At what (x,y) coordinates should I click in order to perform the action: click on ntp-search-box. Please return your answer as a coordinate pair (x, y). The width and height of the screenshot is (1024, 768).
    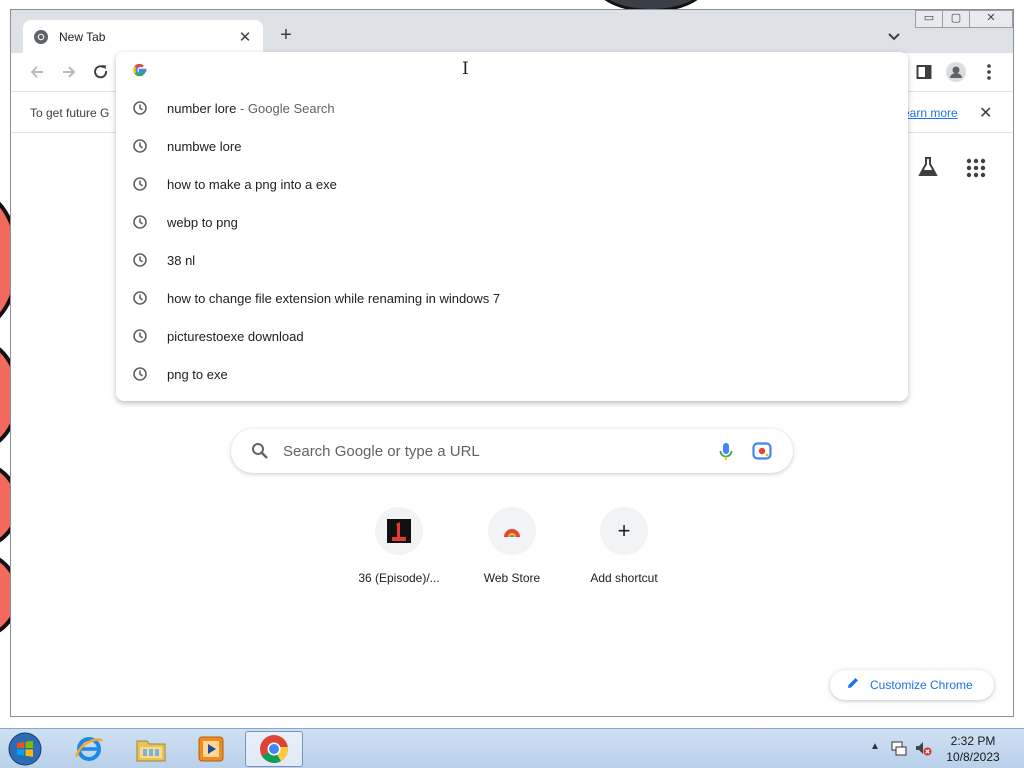
    Looking at the image, I should click on (512, 451).